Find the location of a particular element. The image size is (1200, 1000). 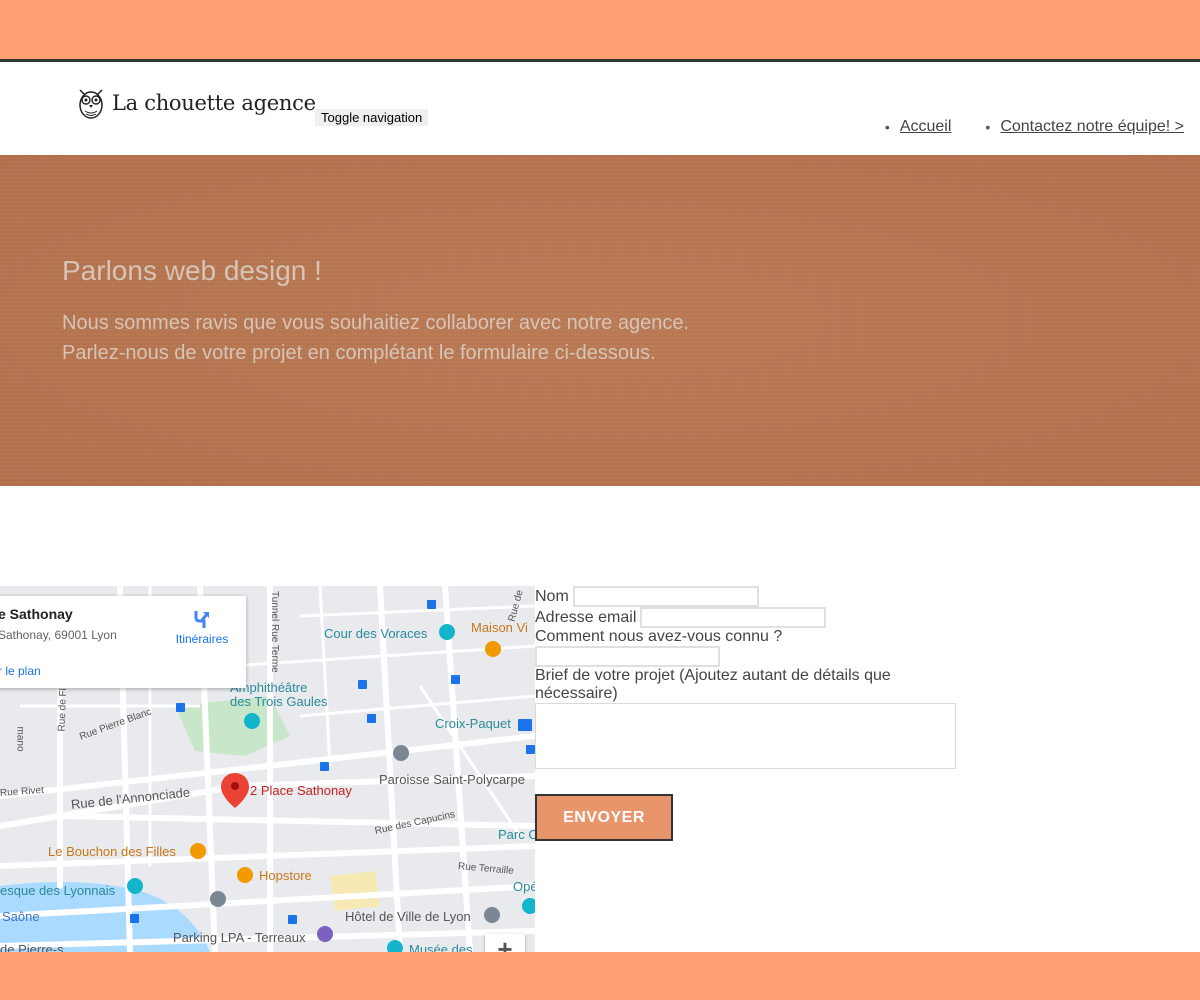

source-input is located at coordinates (627, 656).